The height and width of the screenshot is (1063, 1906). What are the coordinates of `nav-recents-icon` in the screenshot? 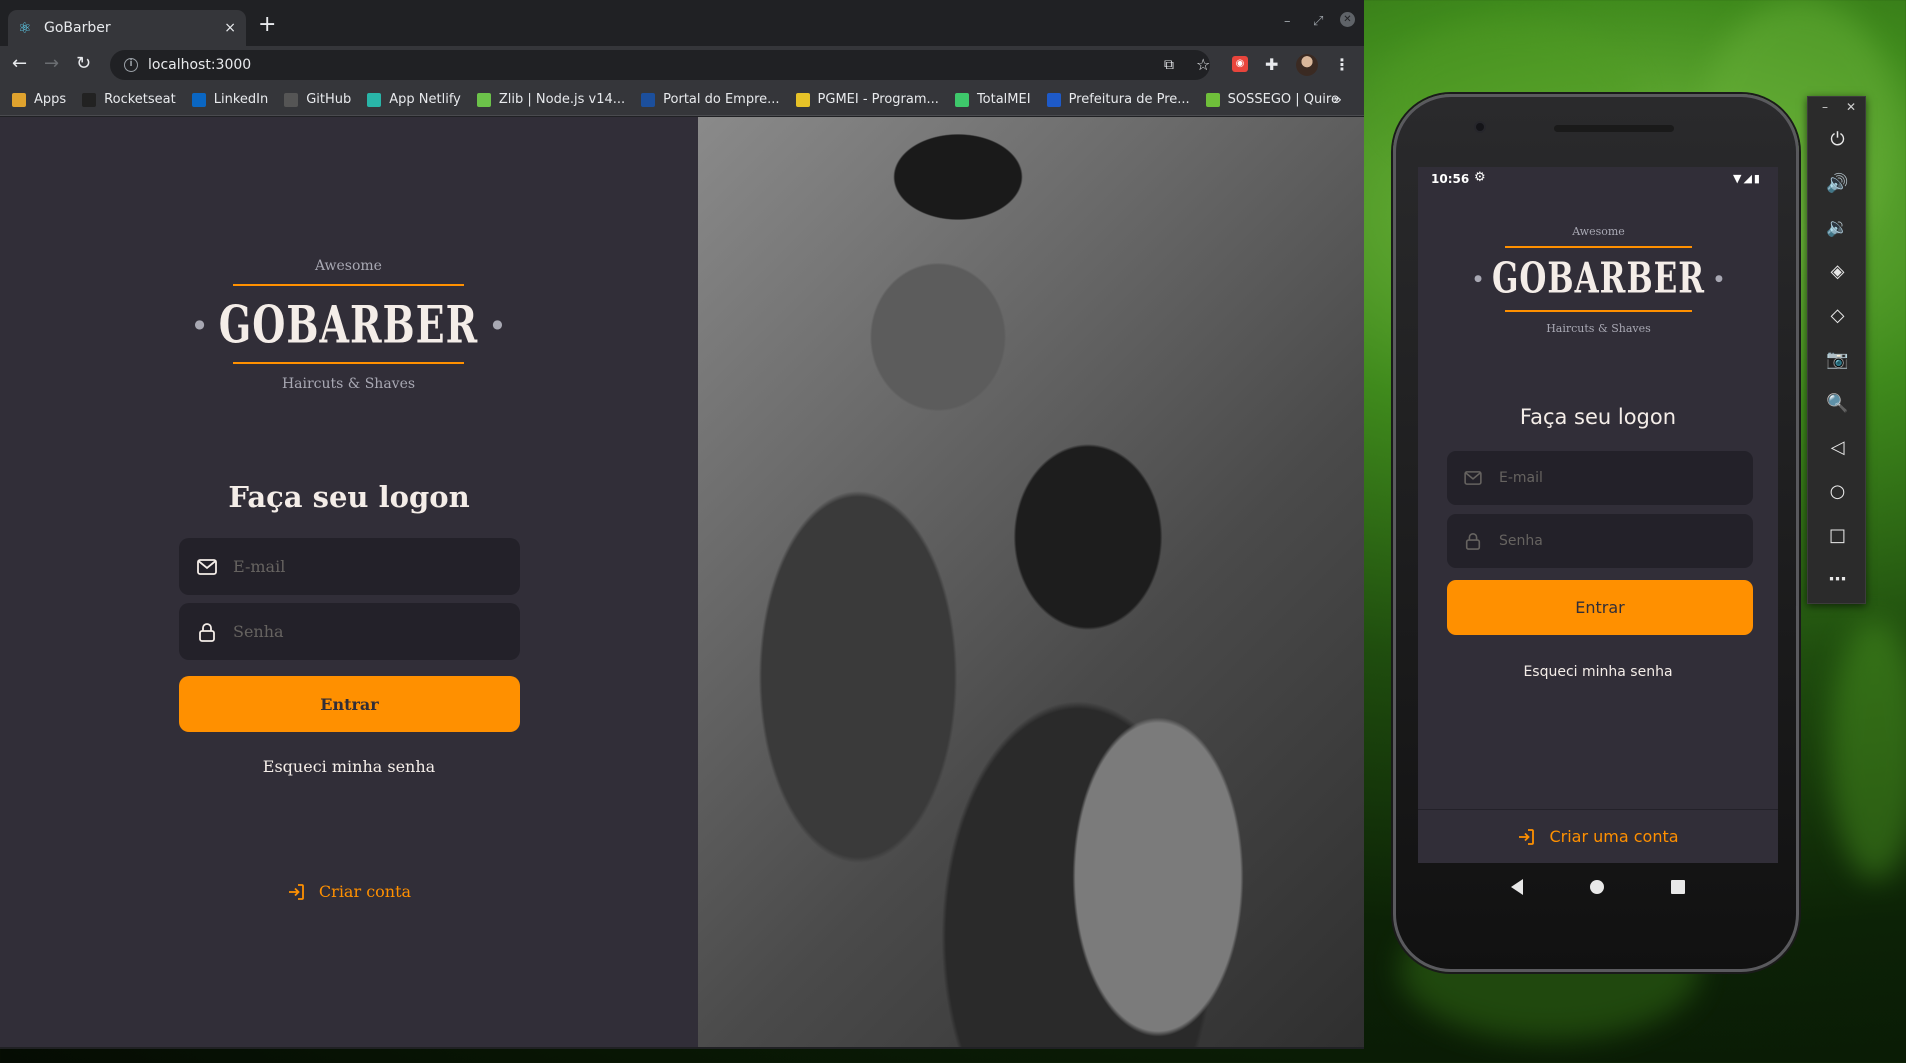 It's located at (1677, 887).